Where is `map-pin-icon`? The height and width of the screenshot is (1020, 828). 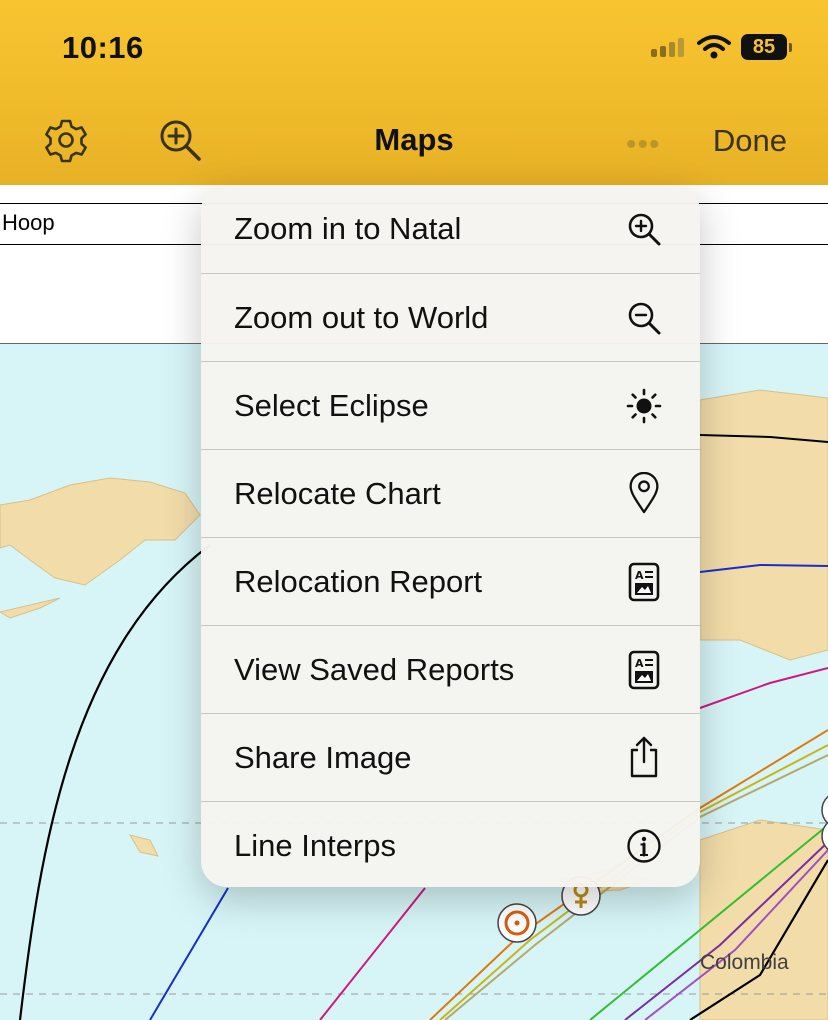
map-pin-icon is located at coordinates (644, 493).